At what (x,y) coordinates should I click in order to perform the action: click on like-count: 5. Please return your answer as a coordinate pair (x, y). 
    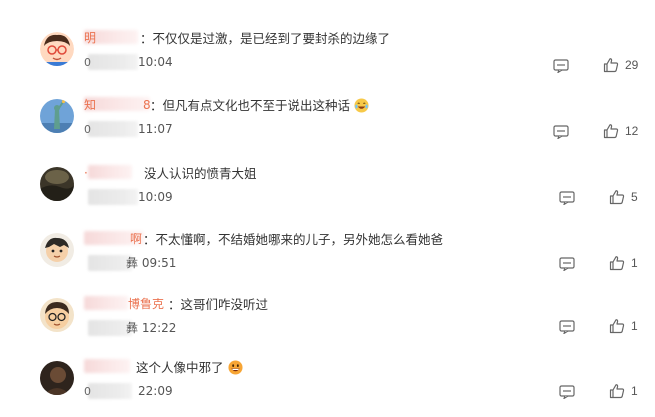
    Looking at the image, I should click on (634, 197).